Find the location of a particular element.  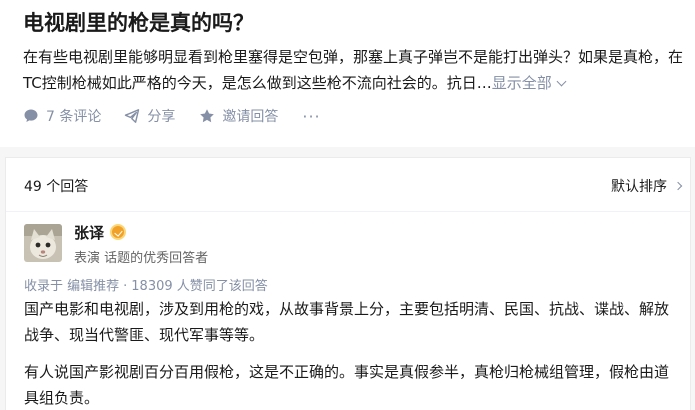

chevron-down-icon is located at coordinates (561, 81).